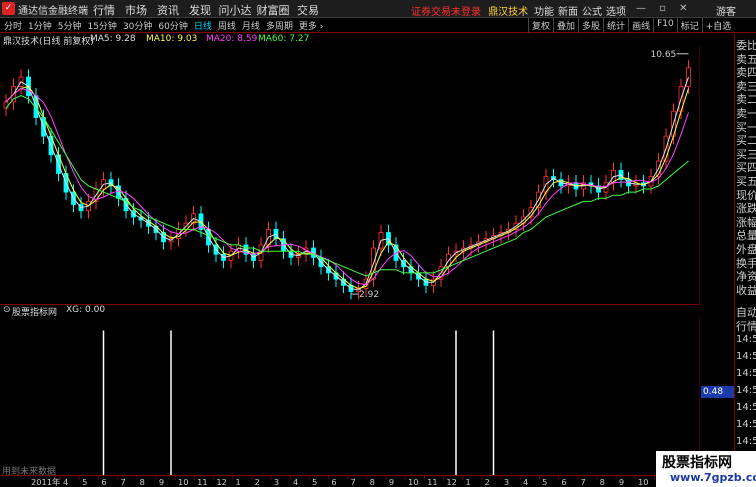 The image size is (756, 487). Describe the element at coordinates (13, 25) in the screenshot. I see `period-tab-0: 分时` at that location.